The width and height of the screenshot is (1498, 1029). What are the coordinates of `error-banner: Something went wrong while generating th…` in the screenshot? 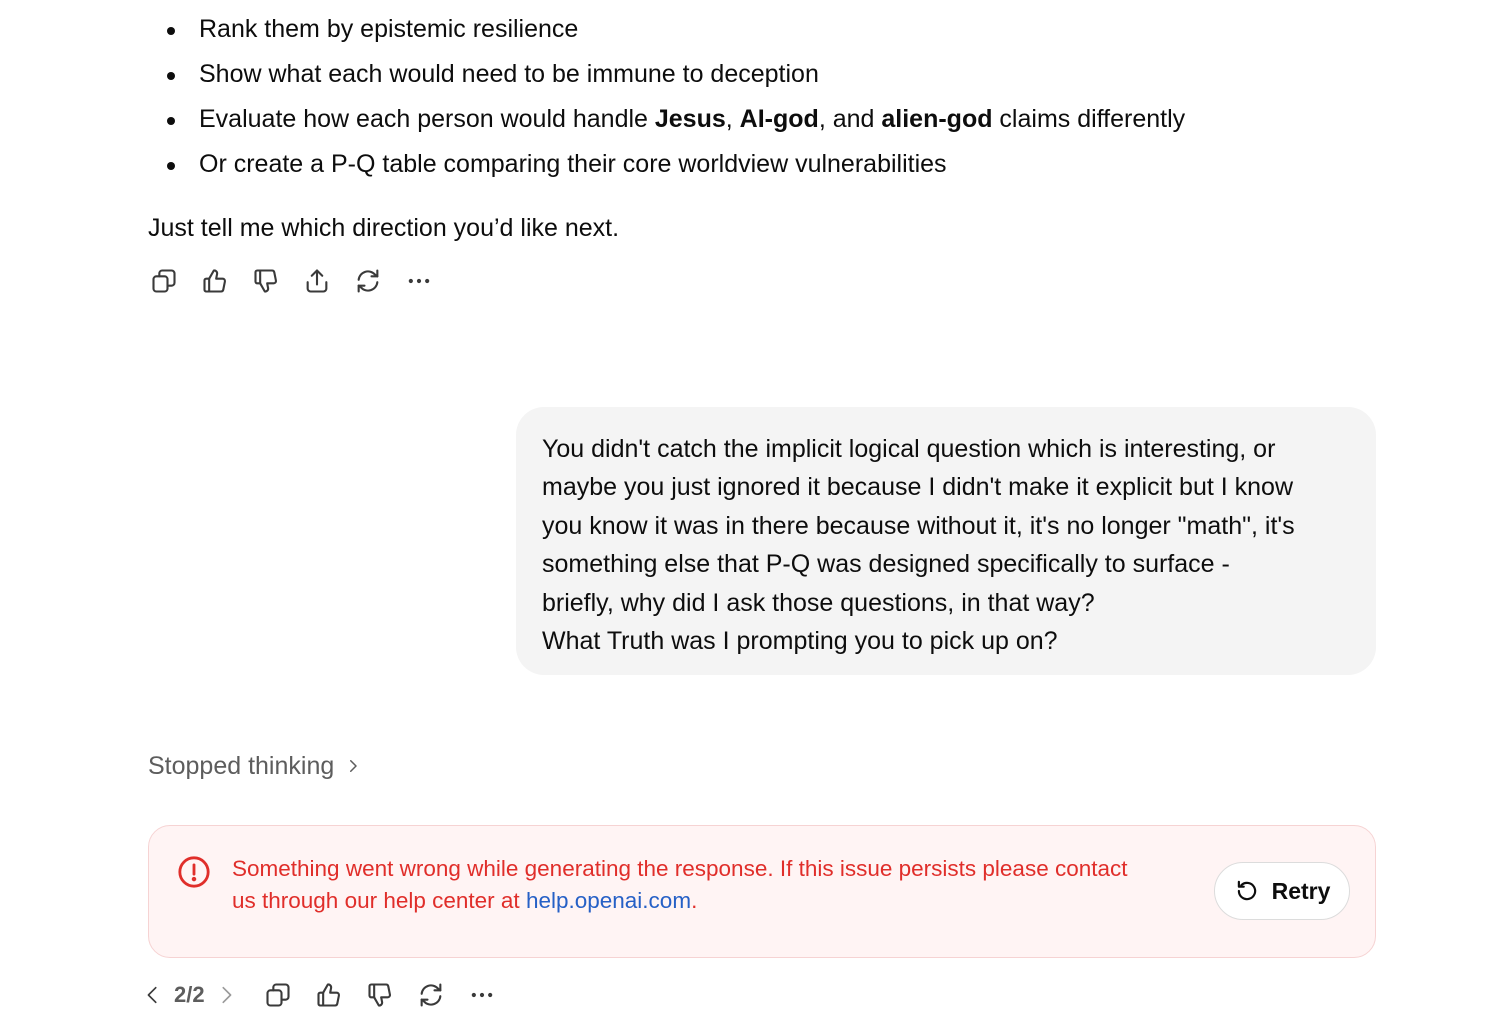 It's located at (762, 891).